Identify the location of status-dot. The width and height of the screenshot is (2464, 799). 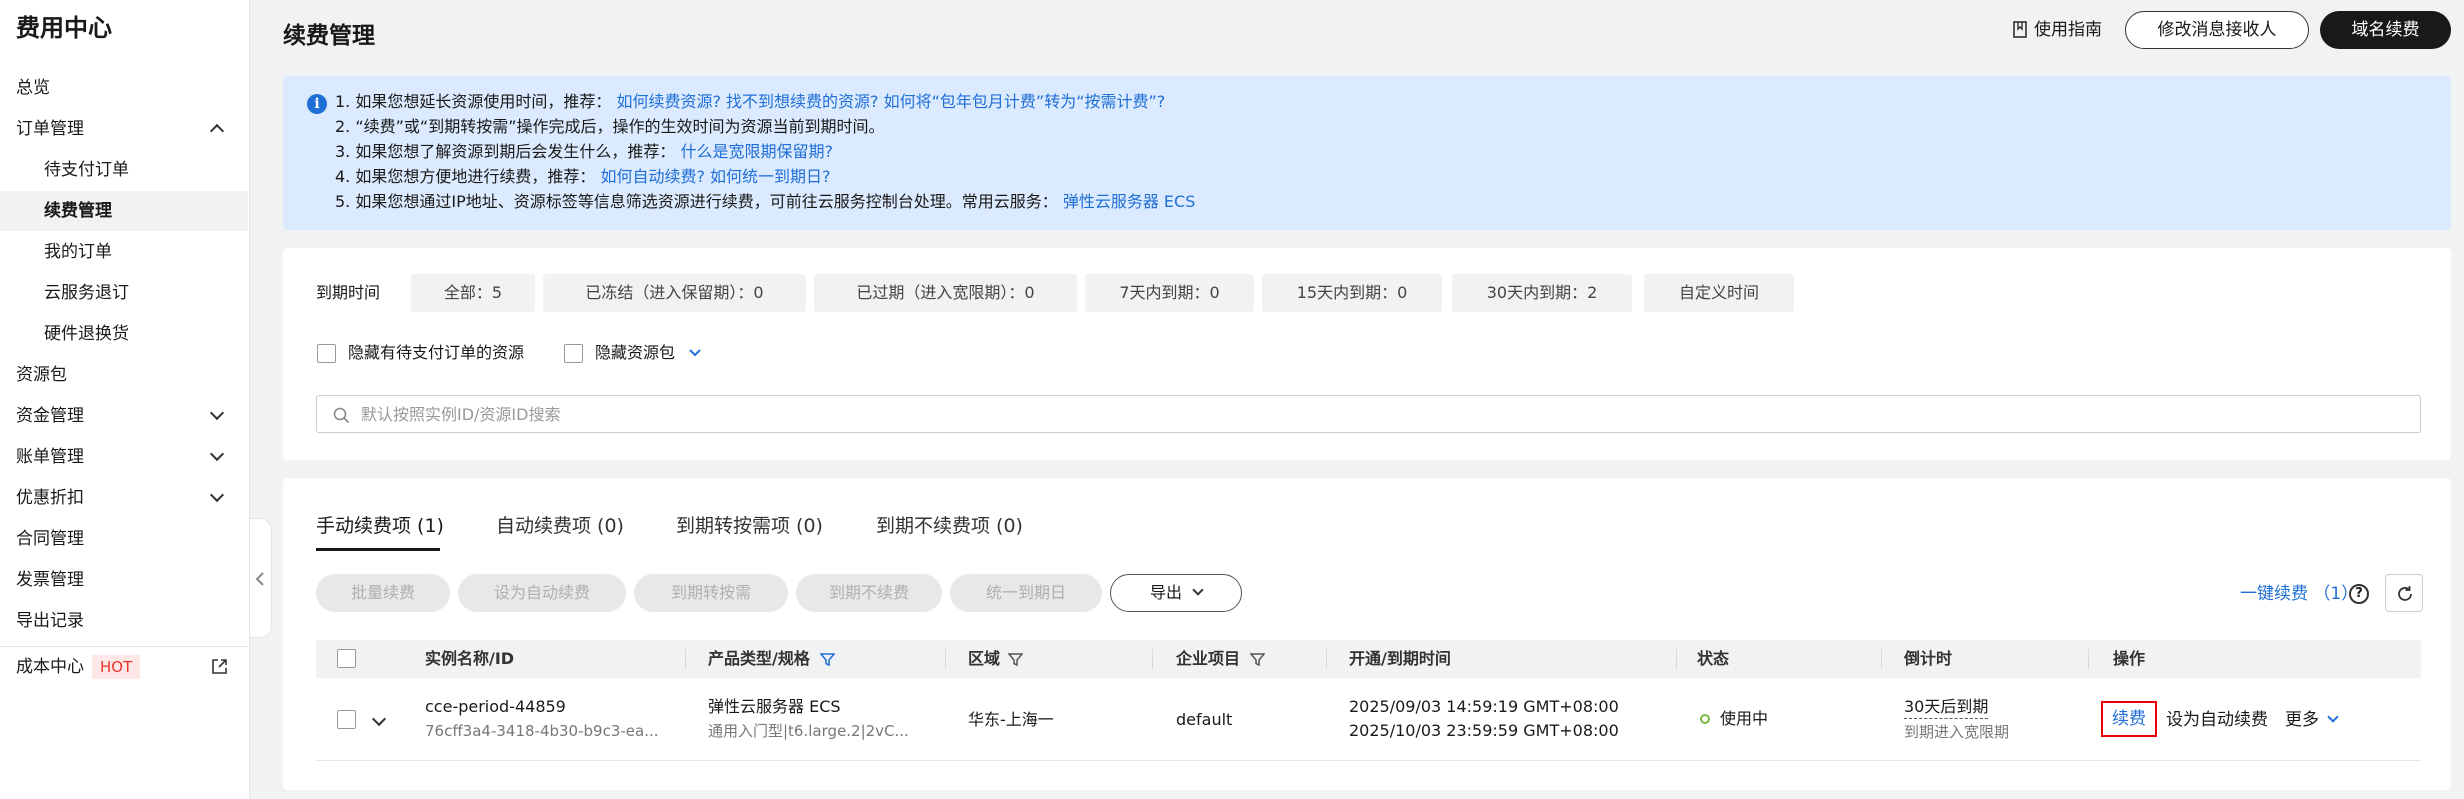
(1705, 719).